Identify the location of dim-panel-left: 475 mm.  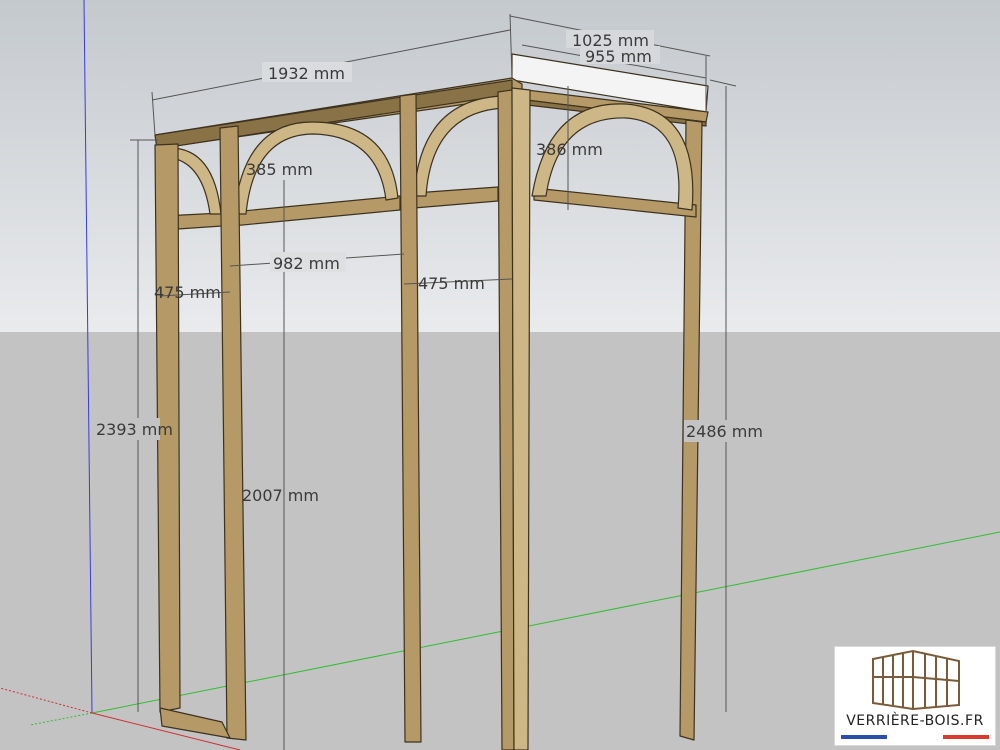
(187, 292).